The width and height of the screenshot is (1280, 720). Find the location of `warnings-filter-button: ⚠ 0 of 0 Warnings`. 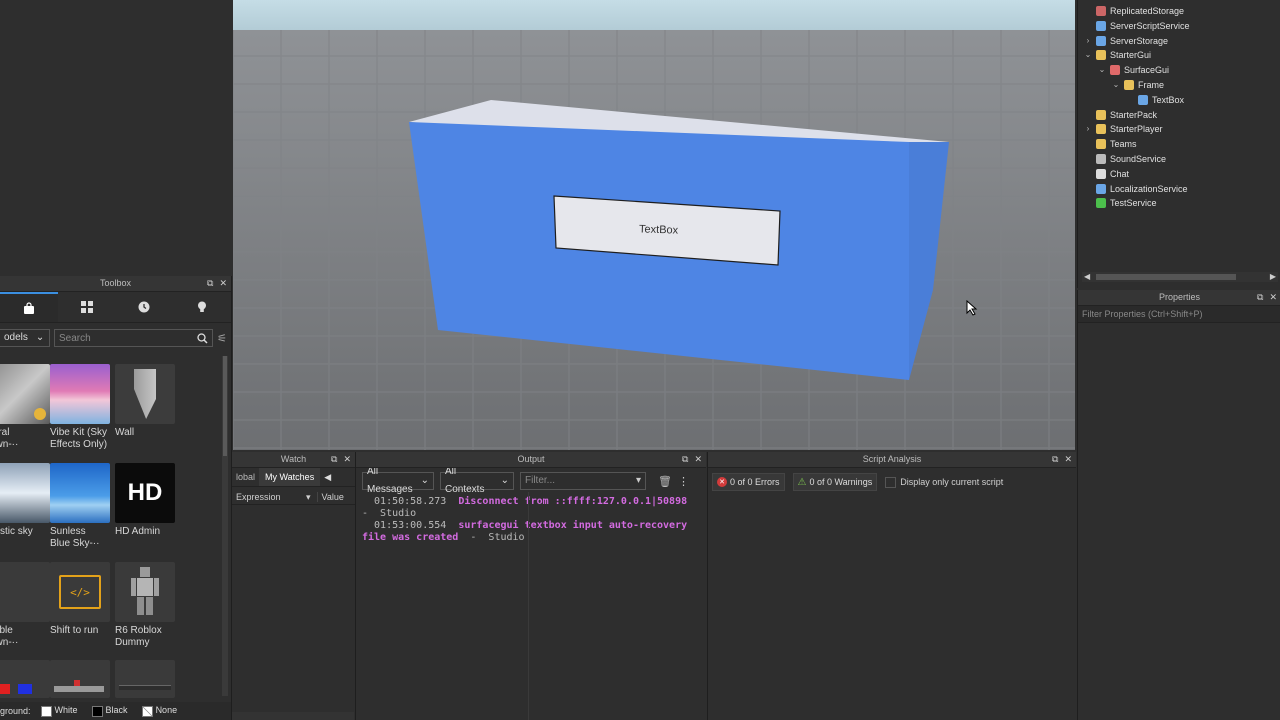

warnings-filter-button: ⚠ 0 of 0 Warnings is located at coordinates (835, 482).